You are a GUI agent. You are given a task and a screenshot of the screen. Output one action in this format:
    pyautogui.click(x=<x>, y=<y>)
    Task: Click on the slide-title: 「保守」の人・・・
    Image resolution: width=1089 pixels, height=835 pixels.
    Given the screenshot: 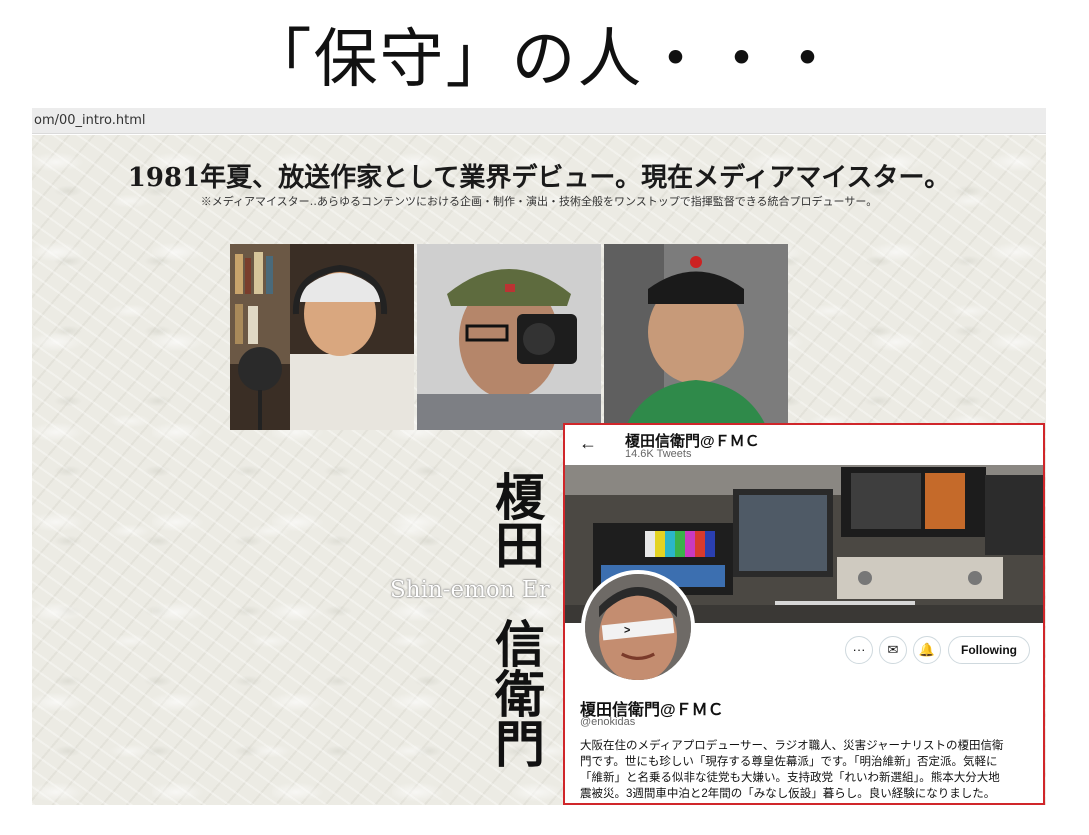 What is the action you would take?
    pyautogui.click(x=544, y=60)
    